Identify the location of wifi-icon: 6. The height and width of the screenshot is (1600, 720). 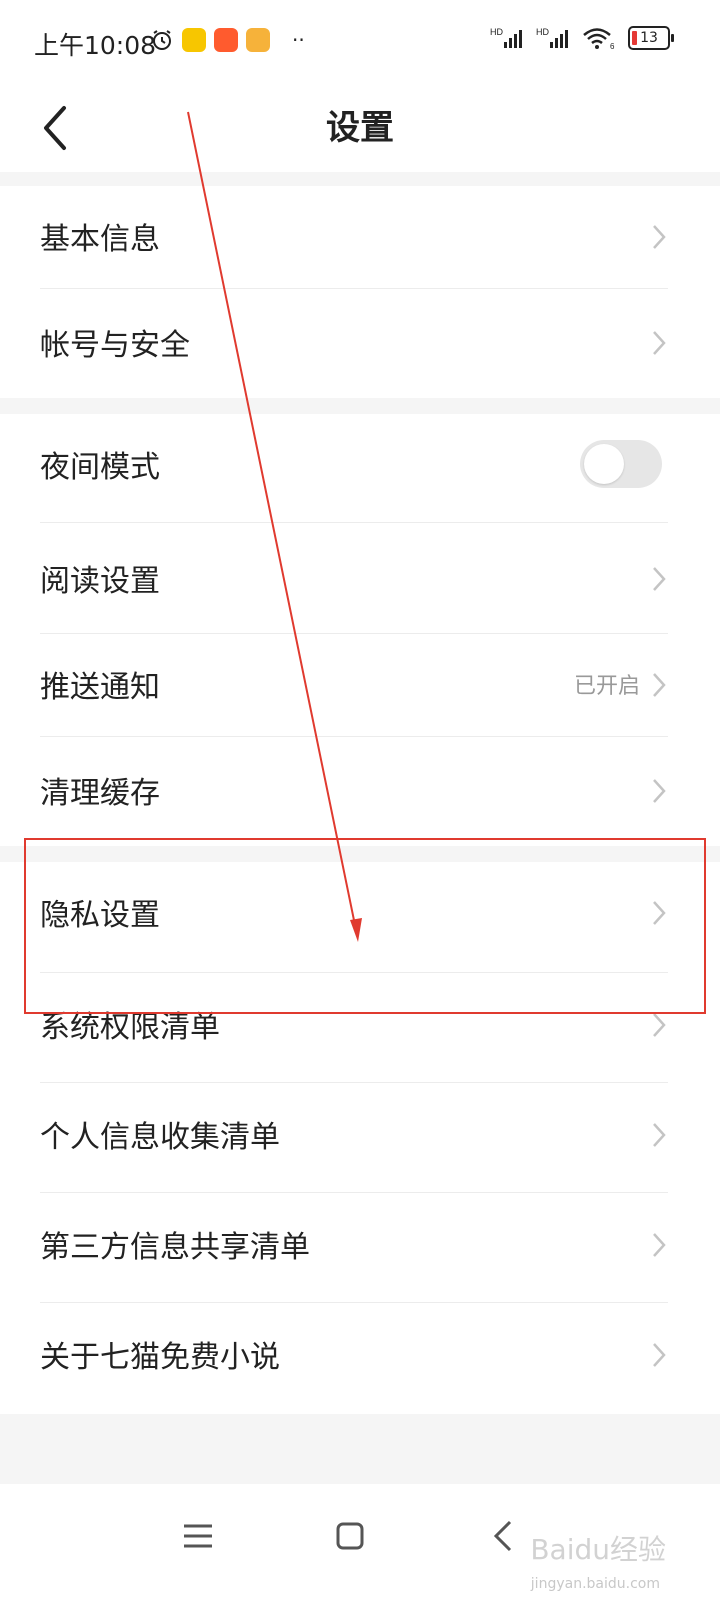
(599, 39).